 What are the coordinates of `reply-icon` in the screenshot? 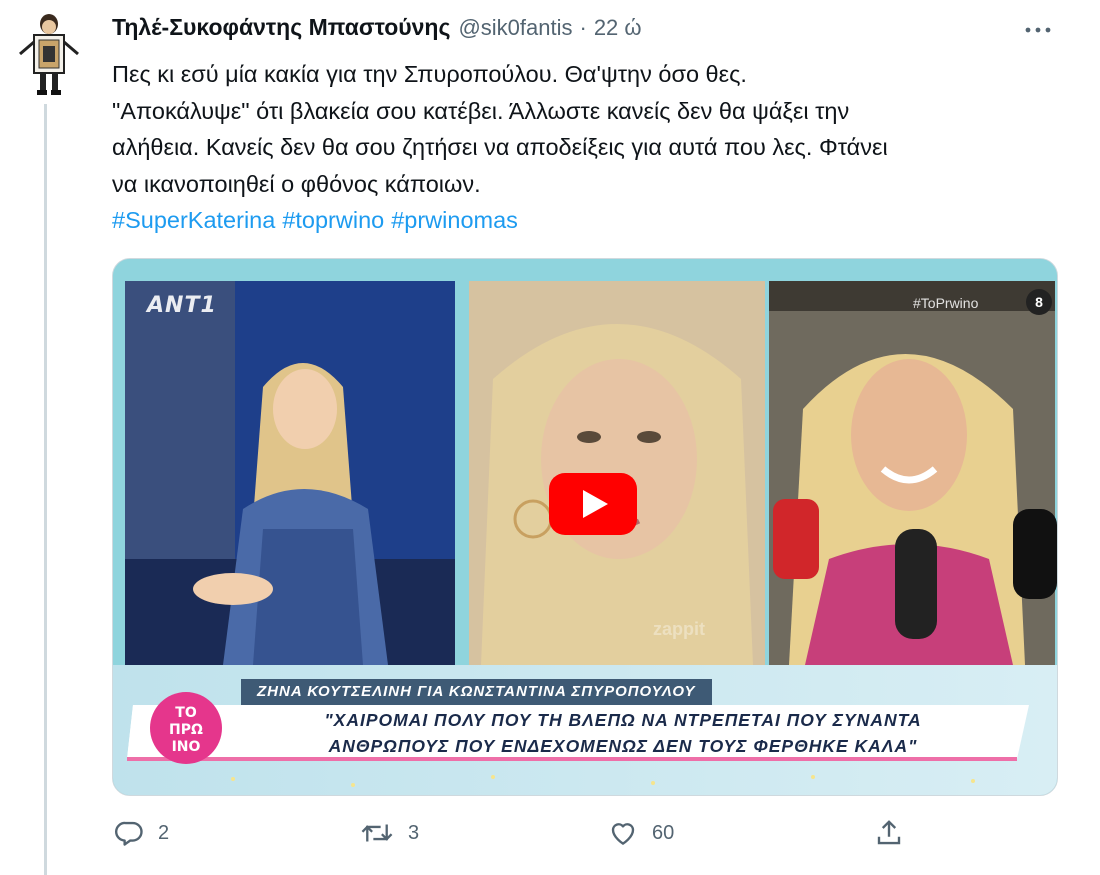 It's located at (129, 833).